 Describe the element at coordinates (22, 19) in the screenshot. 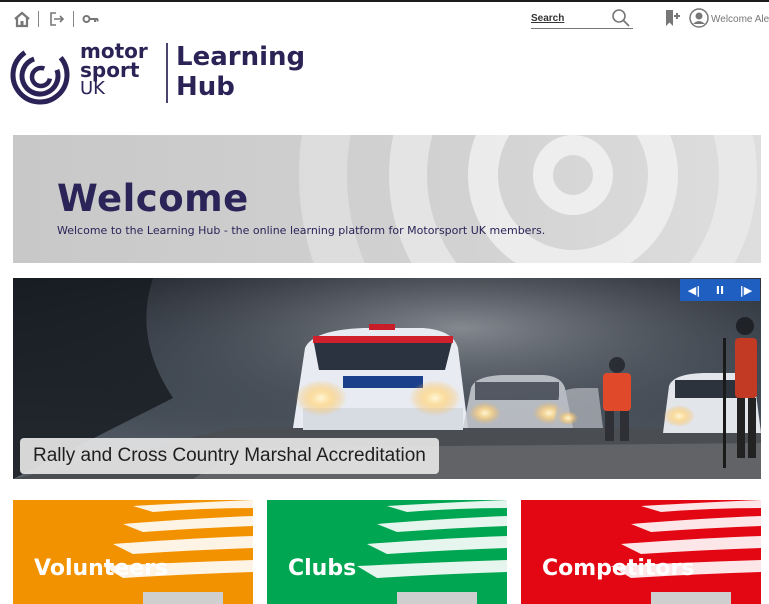

I see `home-icon` at that location.